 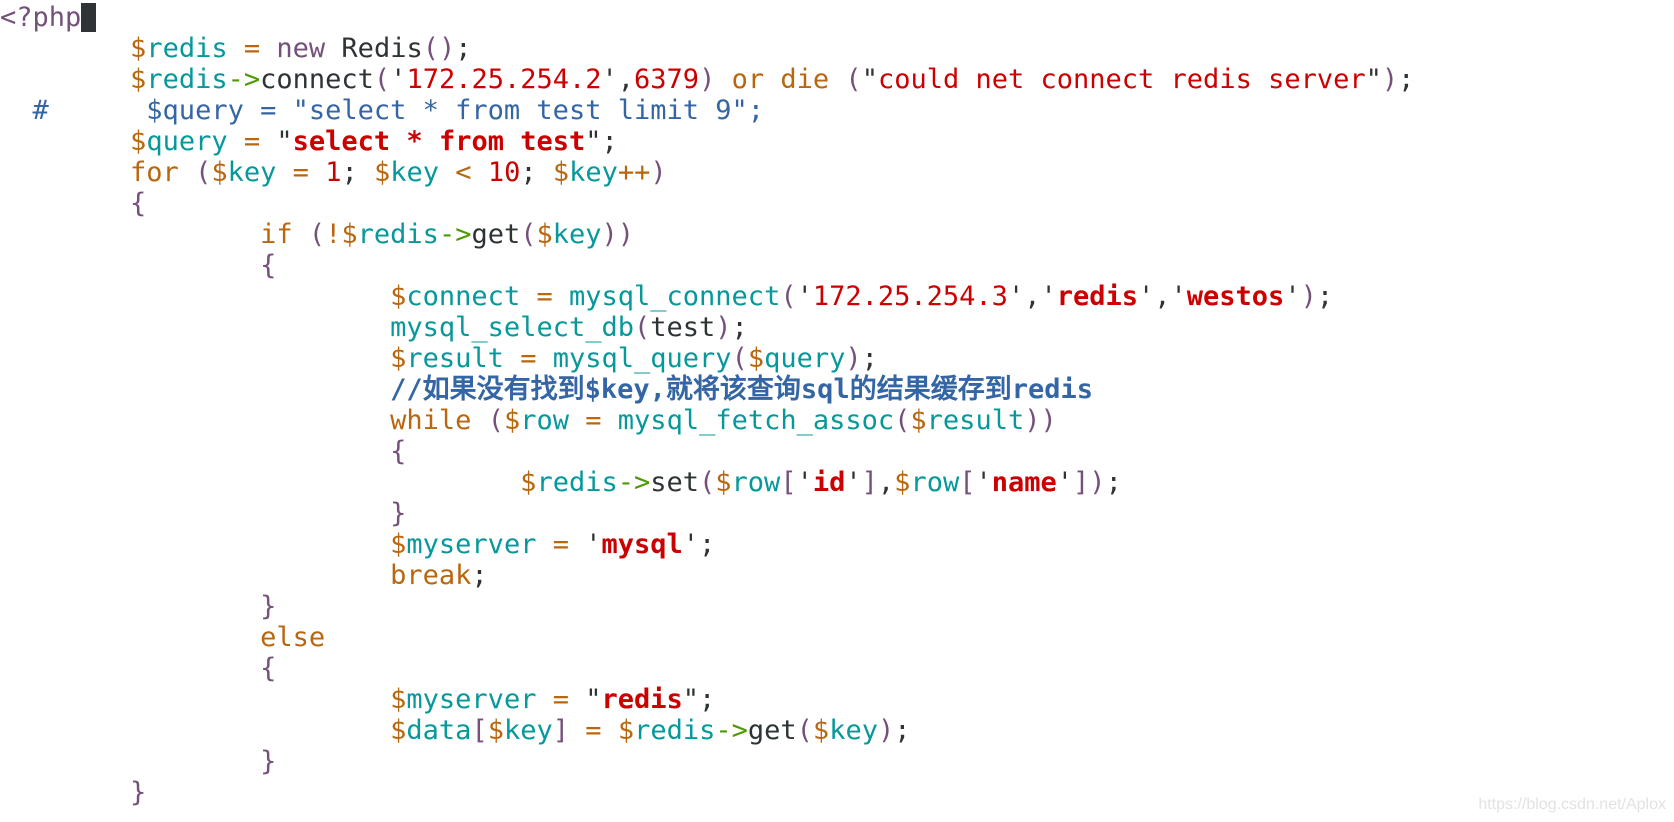 I want to click on code-token: if, so click(x=276, y=234).